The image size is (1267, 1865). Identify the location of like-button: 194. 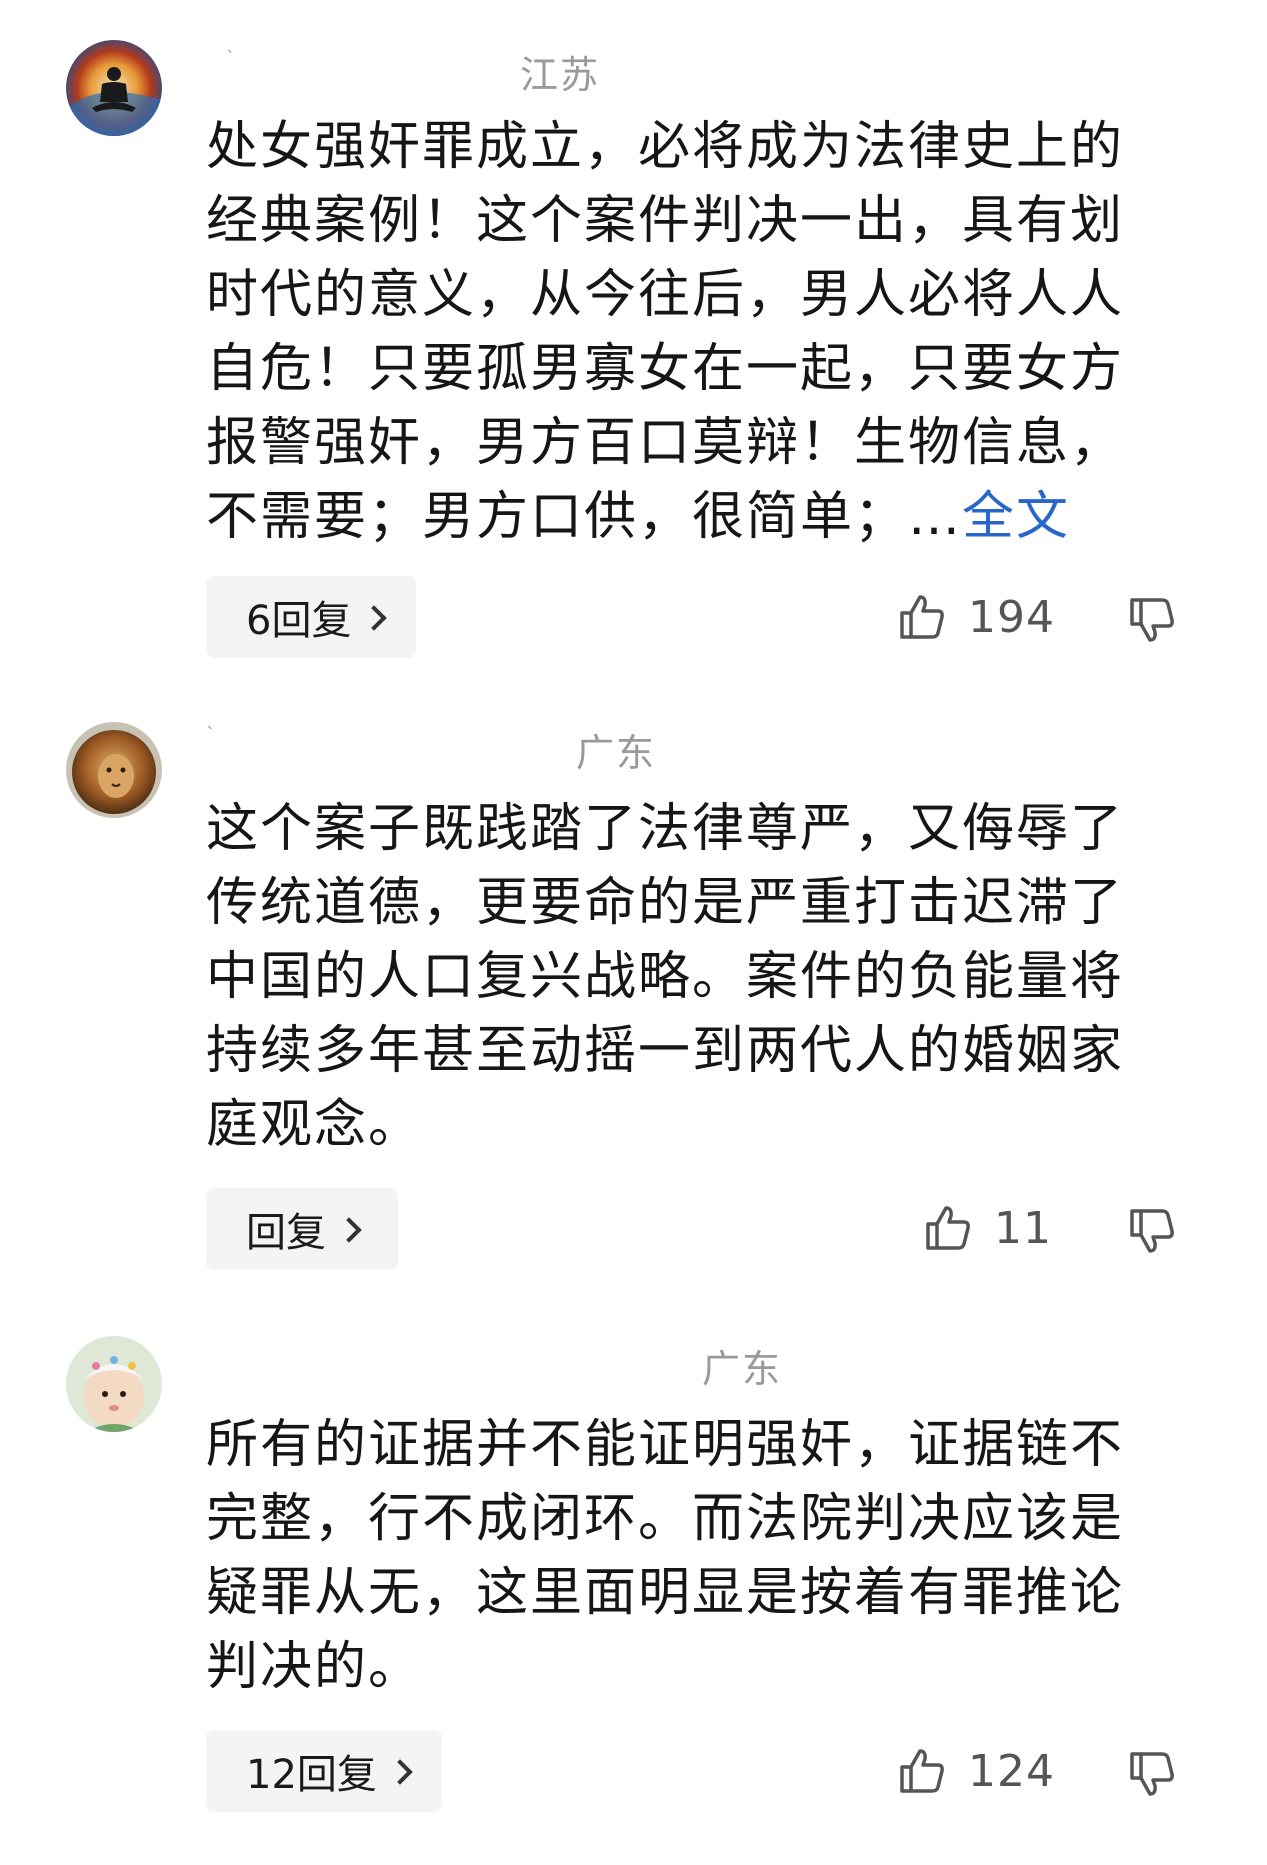
(975, 617).